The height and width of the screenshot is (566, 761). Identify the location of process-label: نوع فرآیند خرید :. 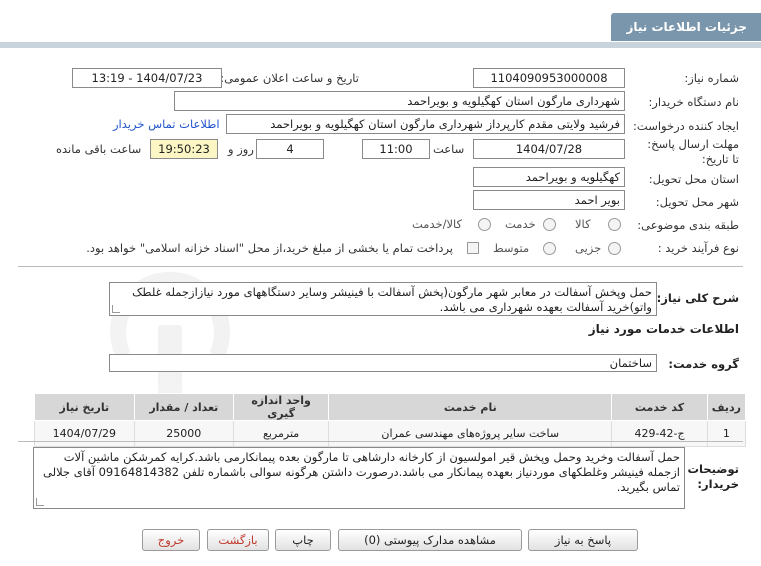
(698, 248).